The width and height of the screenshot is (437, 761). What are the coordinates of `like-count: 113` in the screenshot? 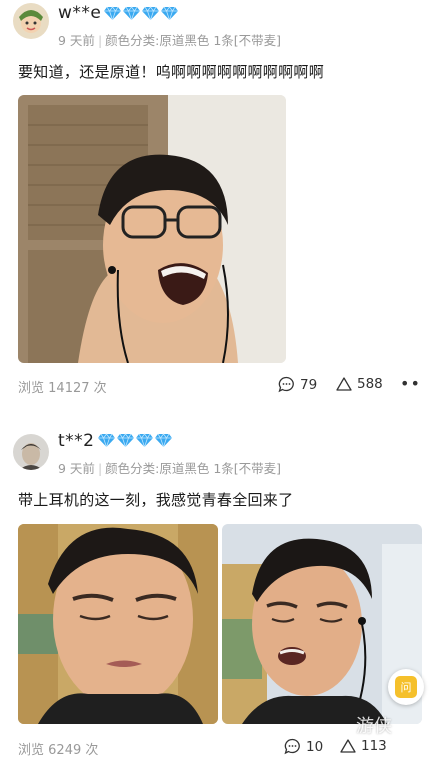 It's located at (374, 746).